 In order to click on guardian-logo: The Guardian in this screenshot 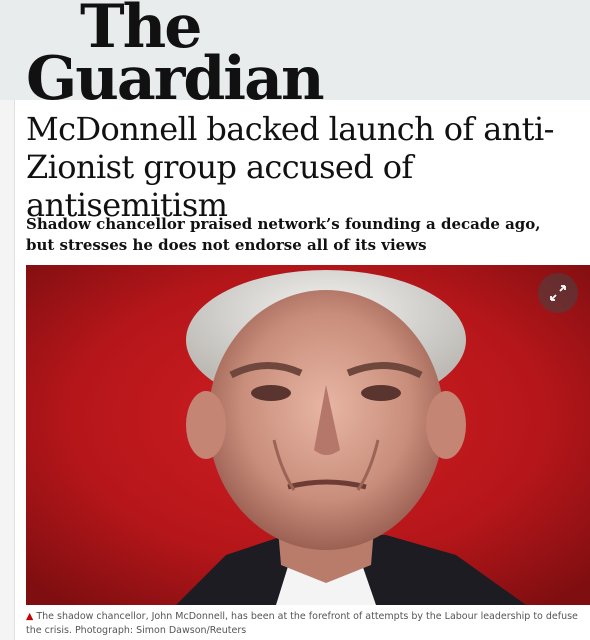, I will do `click(175, 57)`.